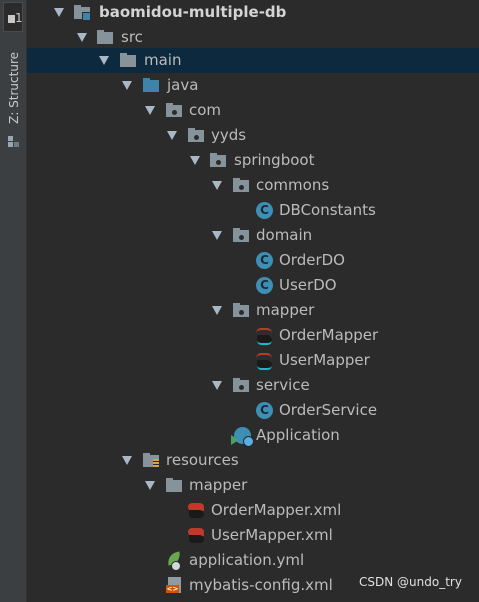 The image size is (479, 602). I want to click on tree-item-label: DBConstants, so click(327, 210).